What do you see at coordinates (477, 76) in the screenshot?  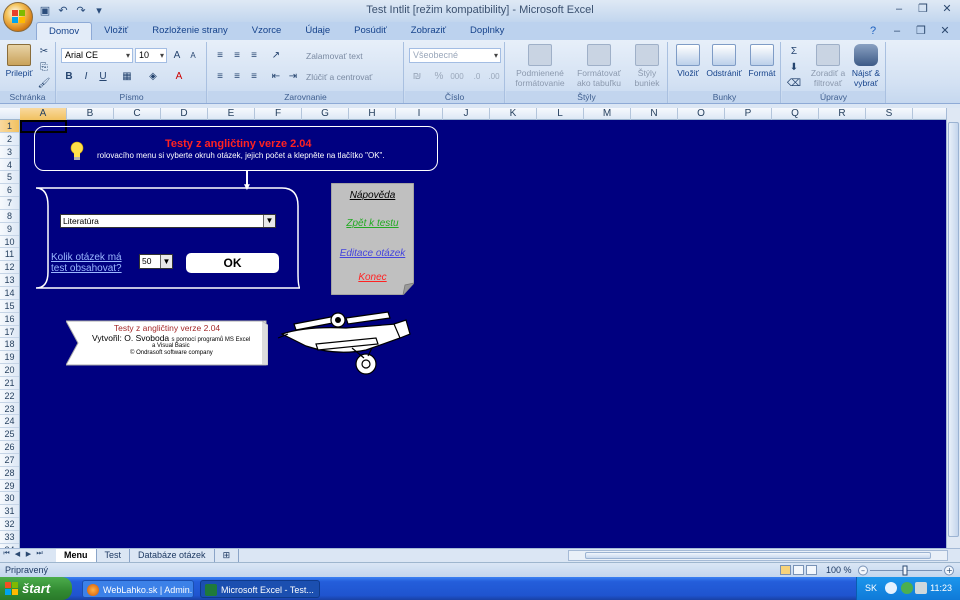 I see `increase-decimal-icon: .0` at bounding box center [477, 76].